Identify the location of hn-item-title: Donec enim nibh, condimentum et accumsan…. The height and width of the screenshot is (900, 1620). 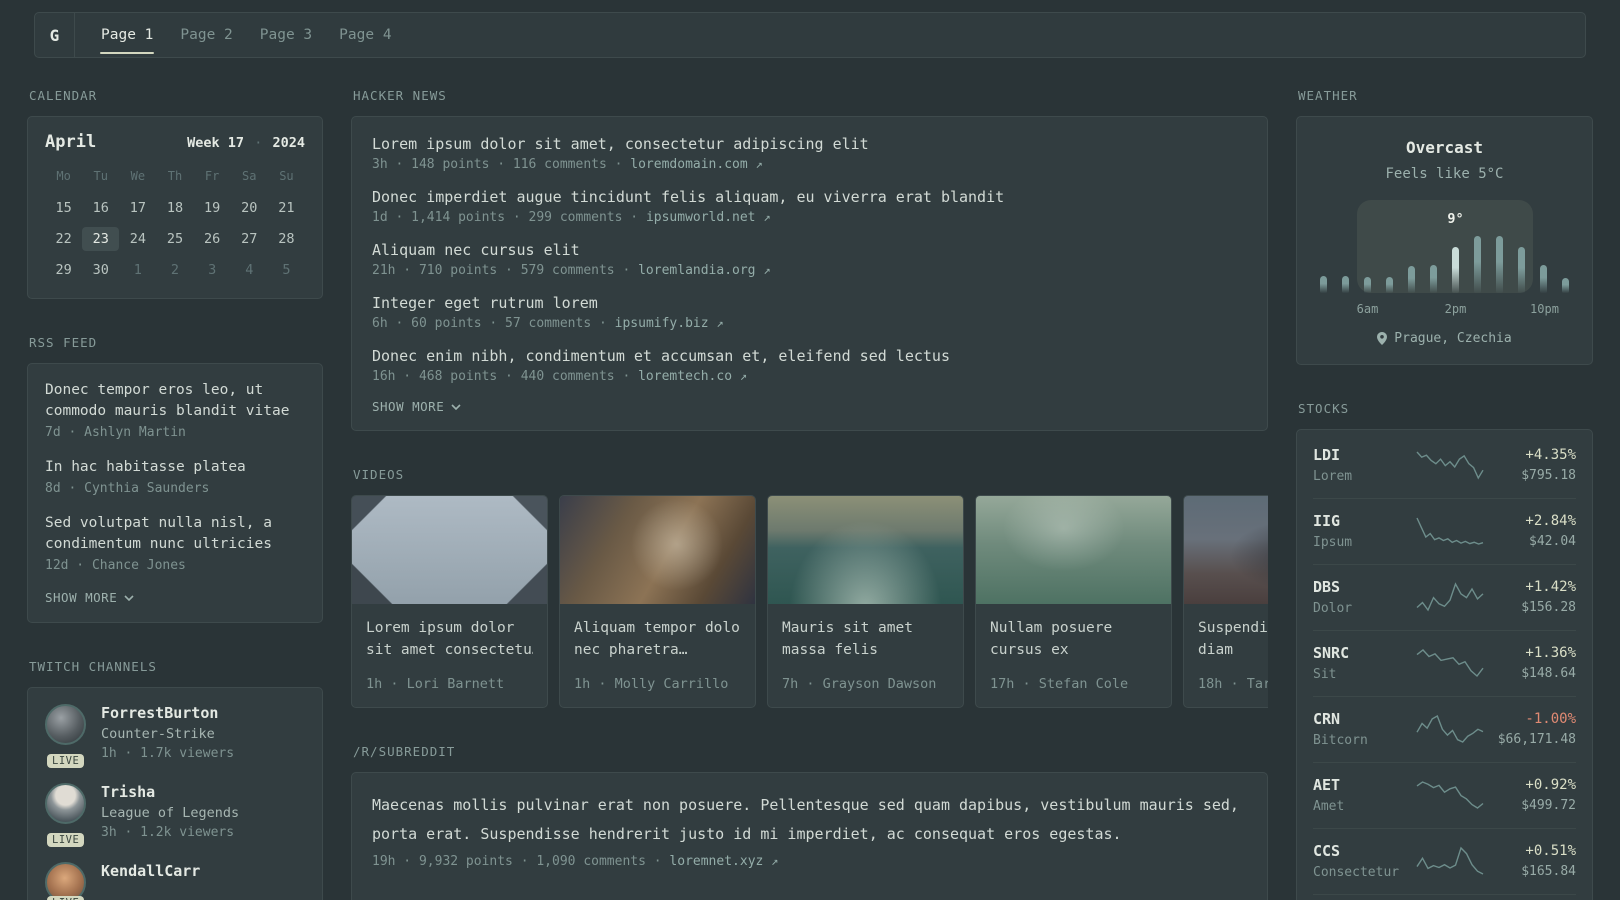
(809, 356).